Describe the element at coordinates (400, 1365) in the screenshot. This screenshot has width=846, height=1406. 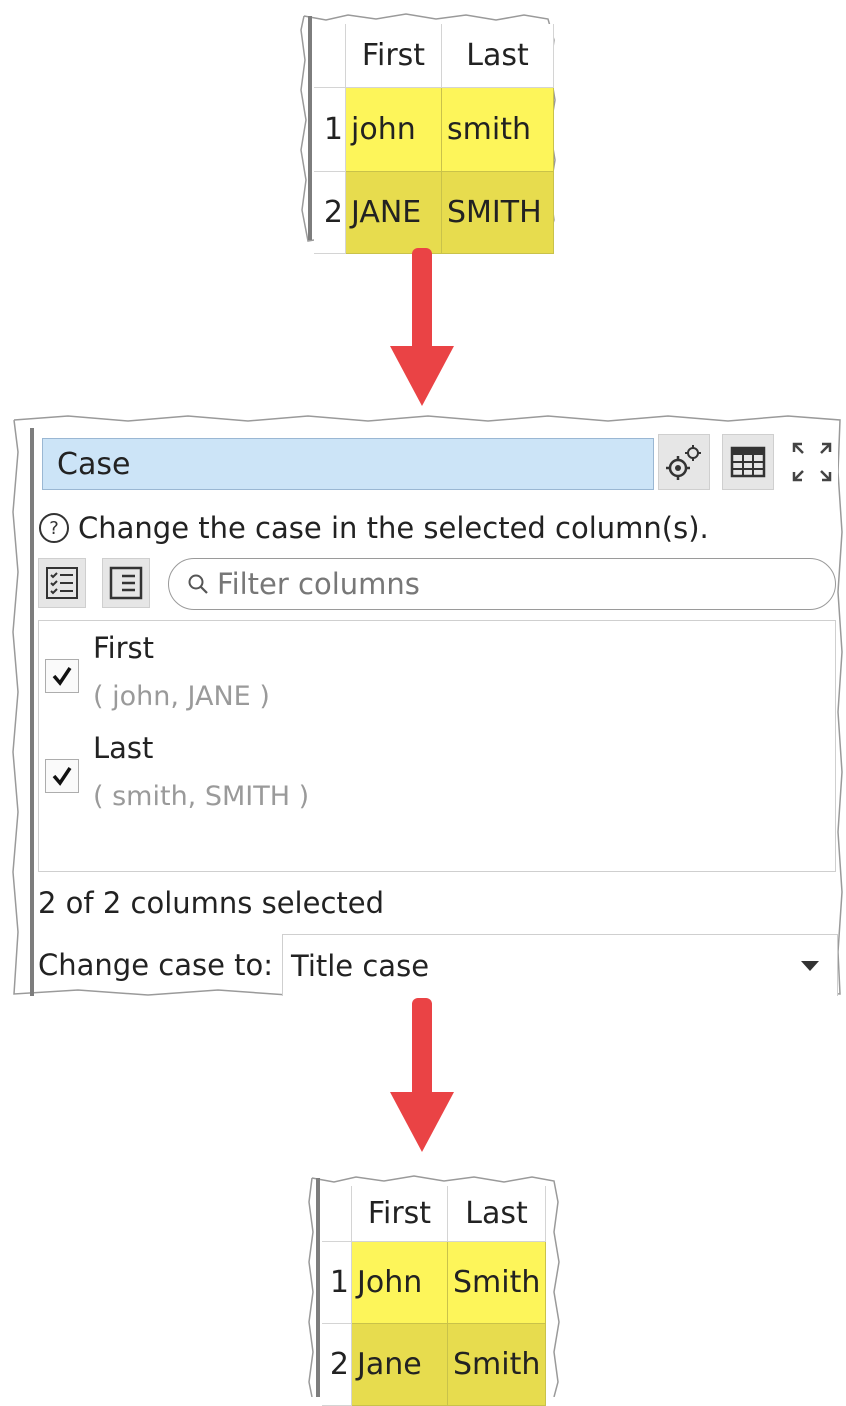
I see `table-cell: Jane` at that location.